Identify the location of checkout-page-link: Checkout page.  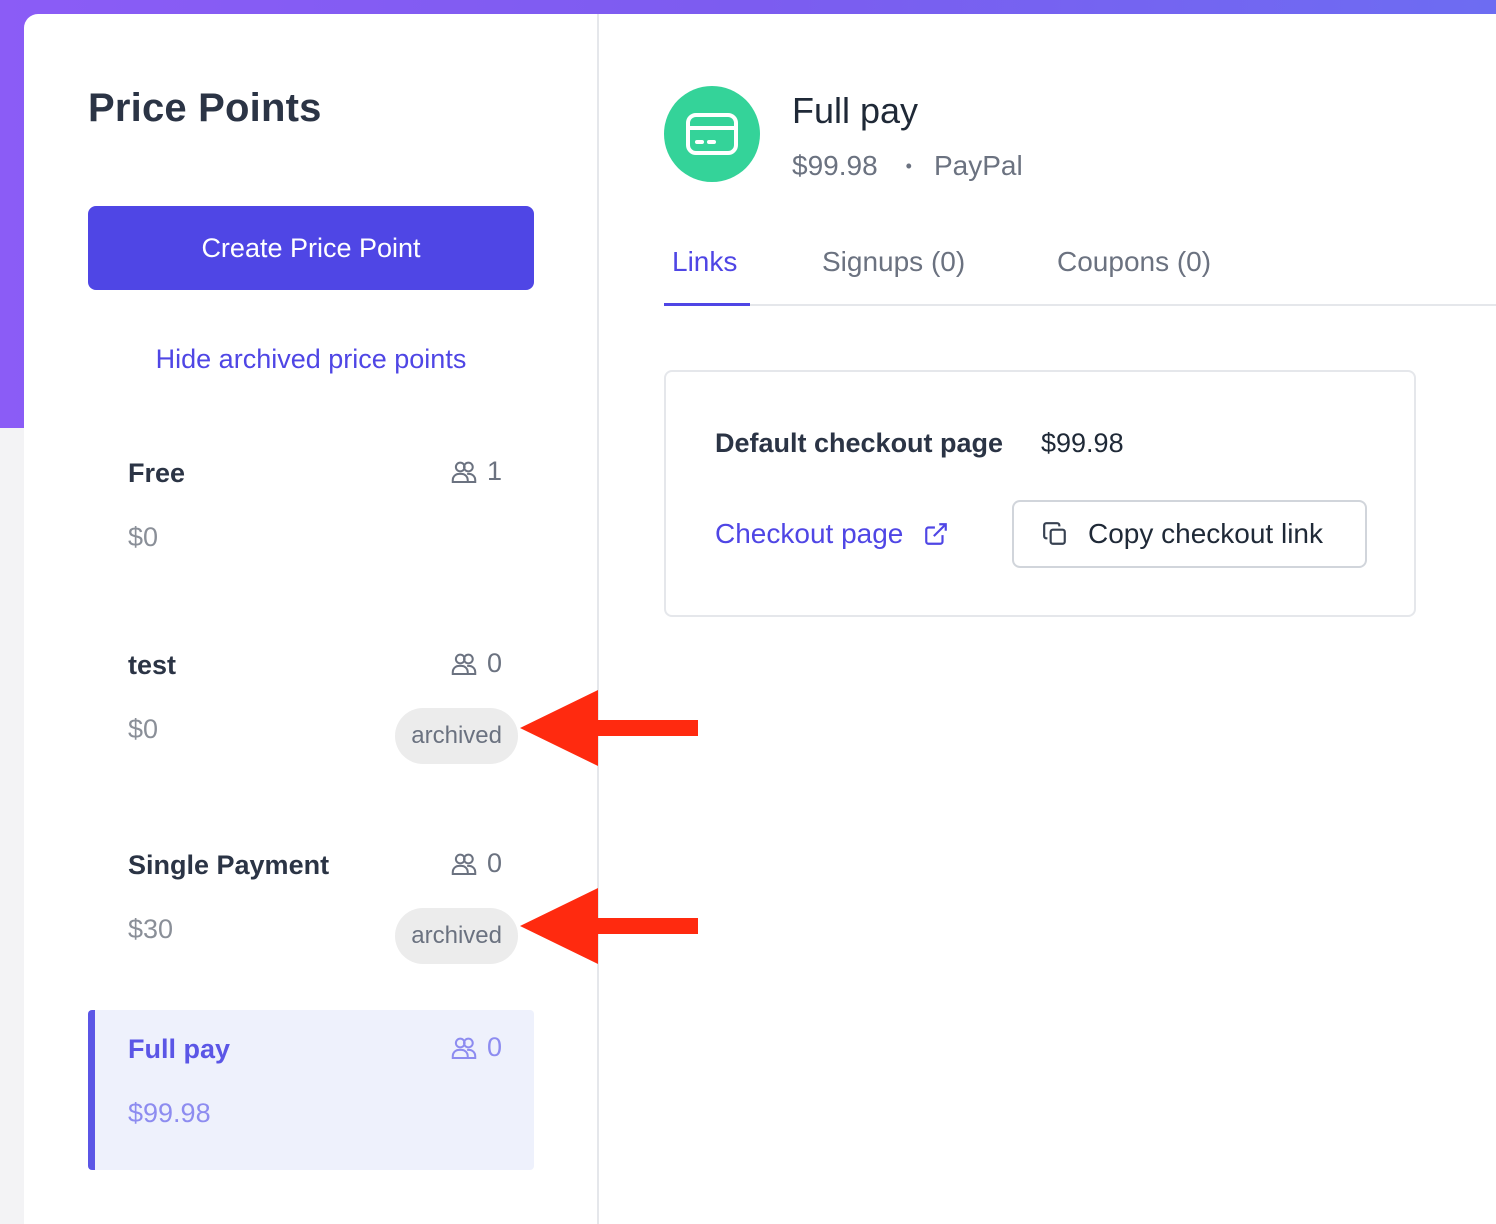
(832, 534).